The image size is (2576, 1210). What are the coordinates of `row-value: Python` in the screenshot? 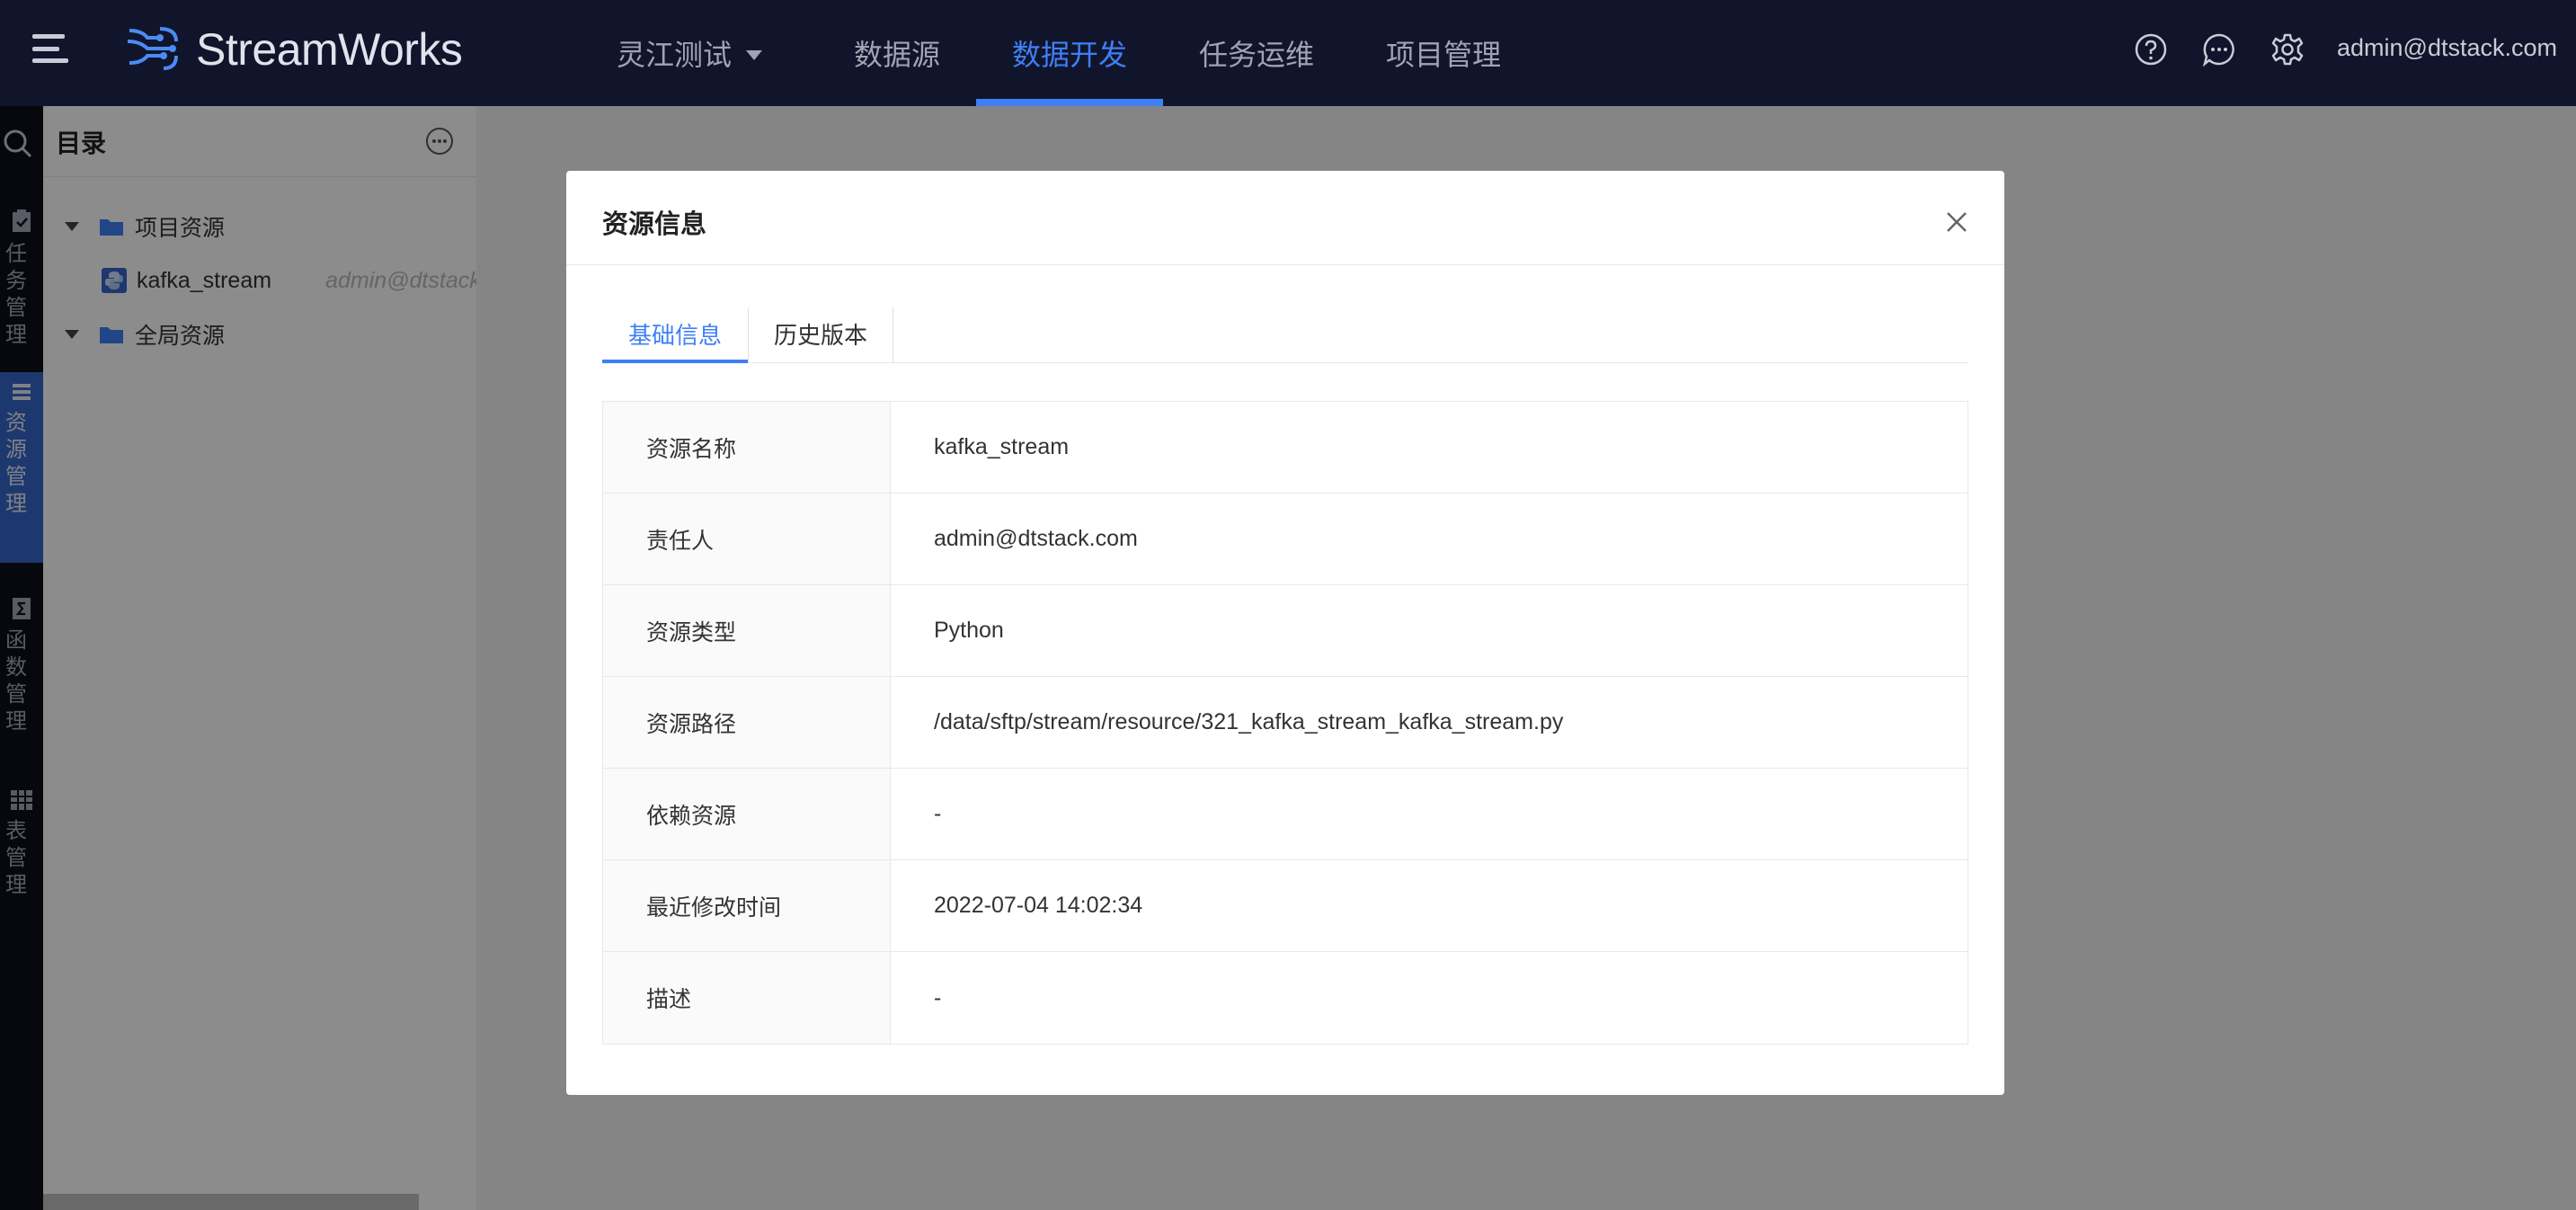 It's located at (969, 630).